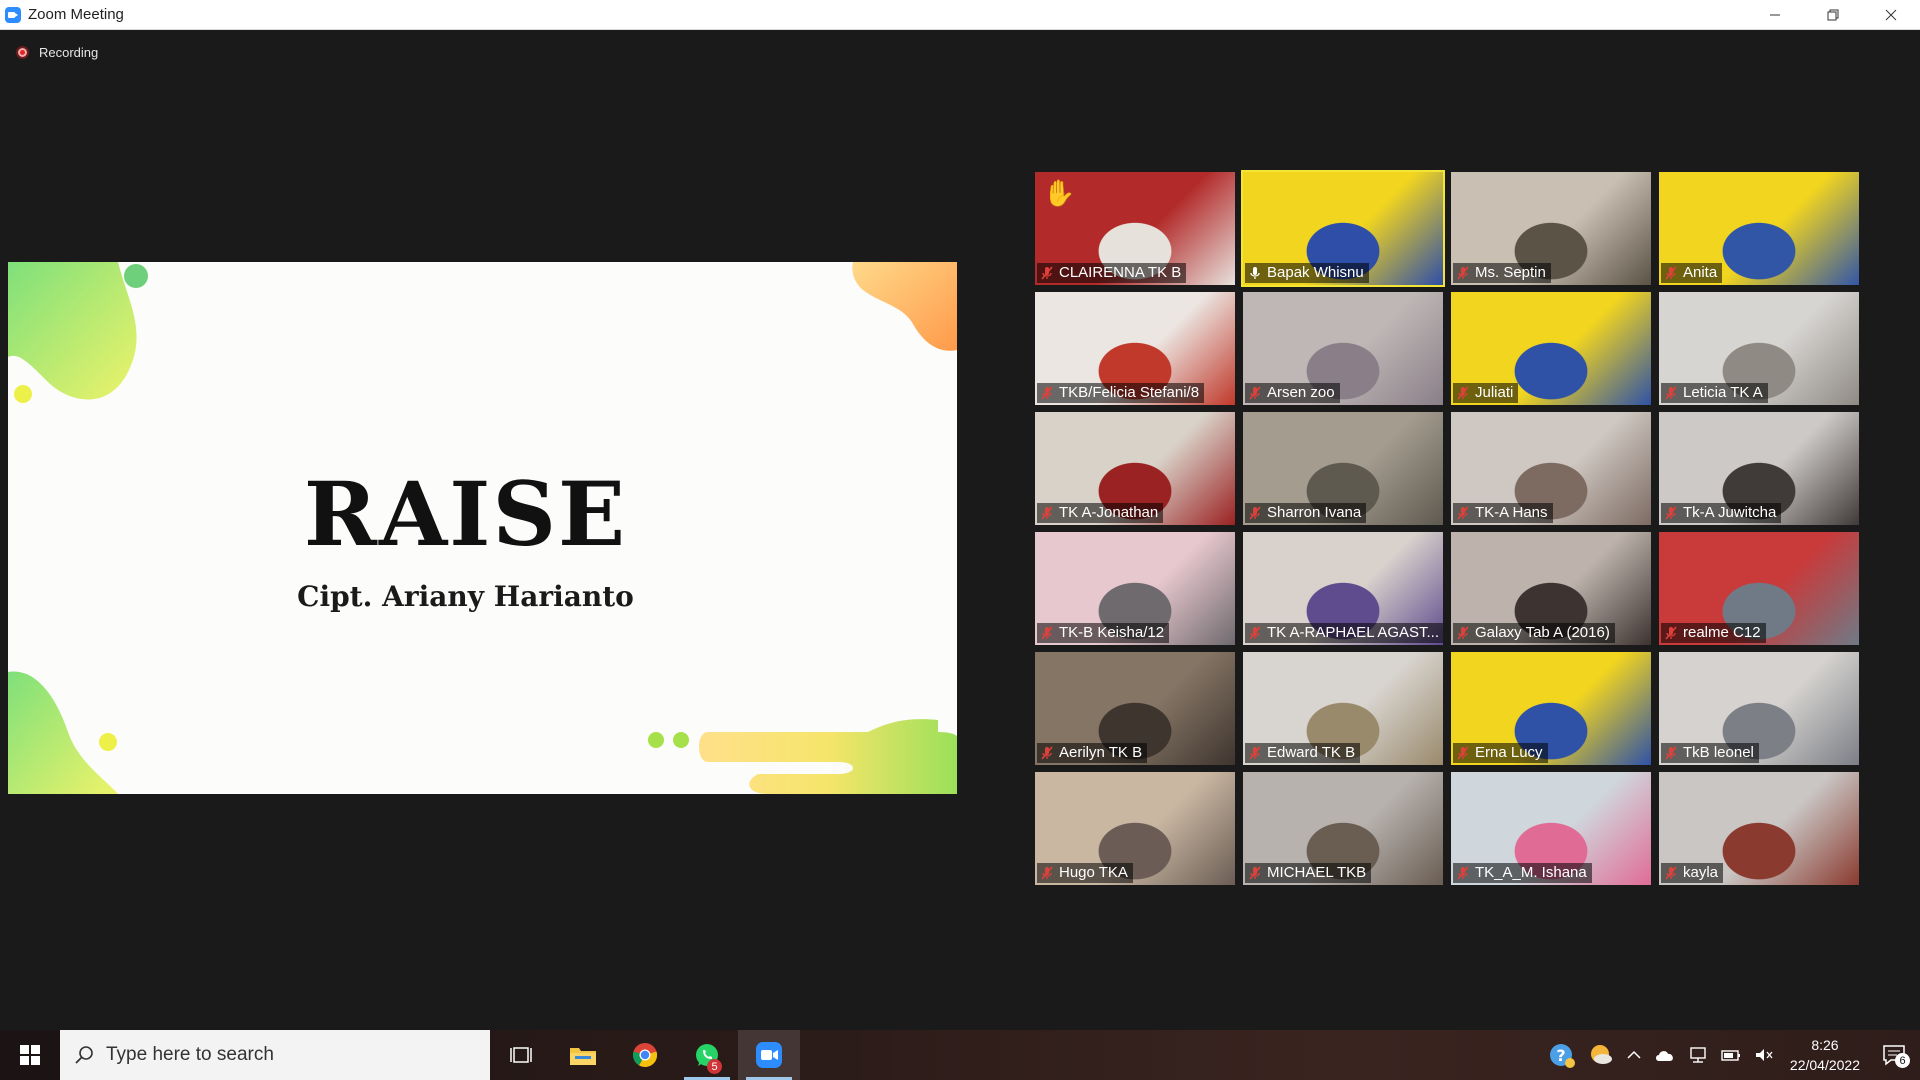  I want to click on onedrive-tray-button, so click(1665, 1055).